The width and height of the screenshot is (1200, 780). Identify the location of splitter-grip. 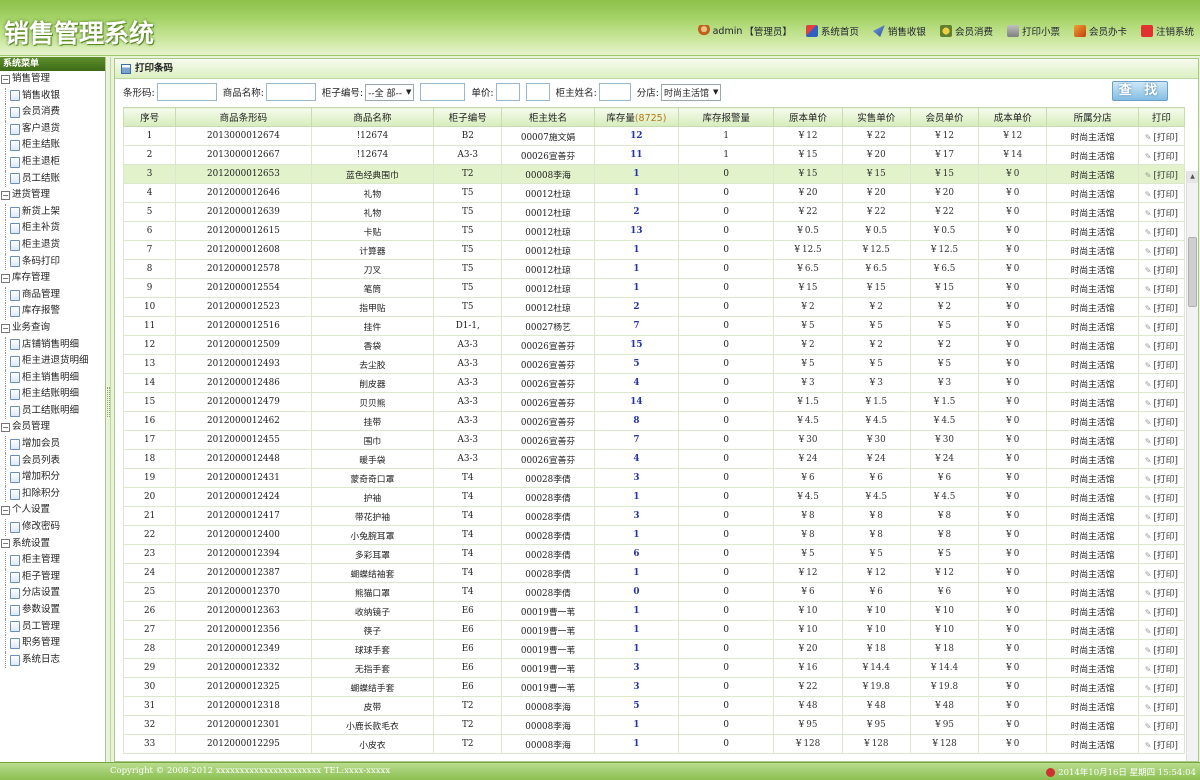
(108, 402).